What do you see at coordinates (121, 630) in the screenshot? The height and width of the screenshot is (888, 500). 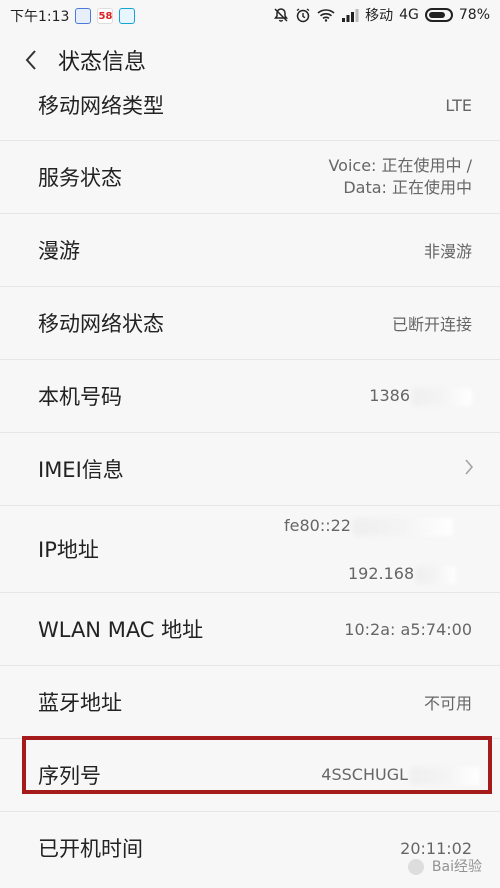 I see `row-label: WLAN MAC 地址` at bounding box center [121, 630].